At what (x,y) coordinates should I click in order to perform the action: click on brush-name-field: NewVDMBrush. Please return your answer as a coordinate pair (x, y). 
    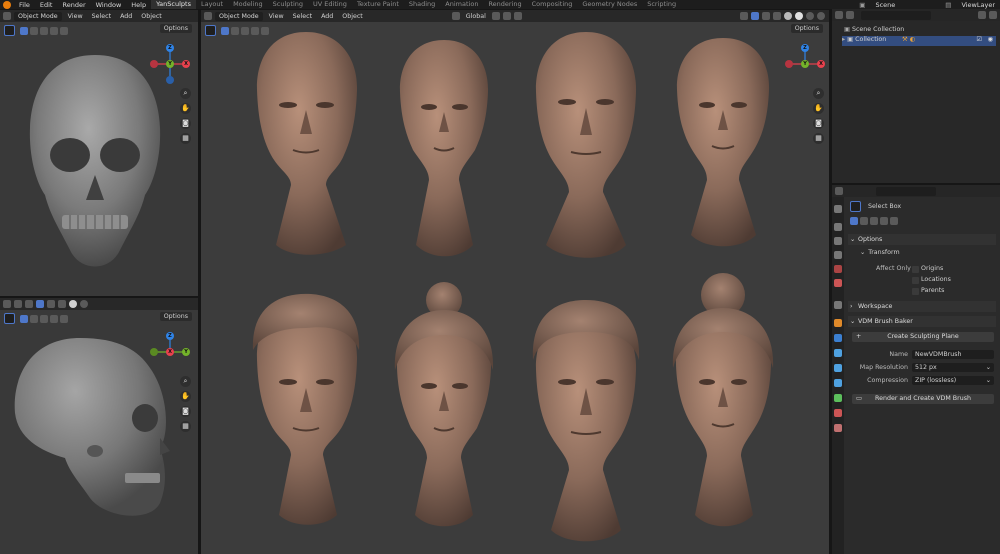
    Looking at the image, I should click on (953, 354).